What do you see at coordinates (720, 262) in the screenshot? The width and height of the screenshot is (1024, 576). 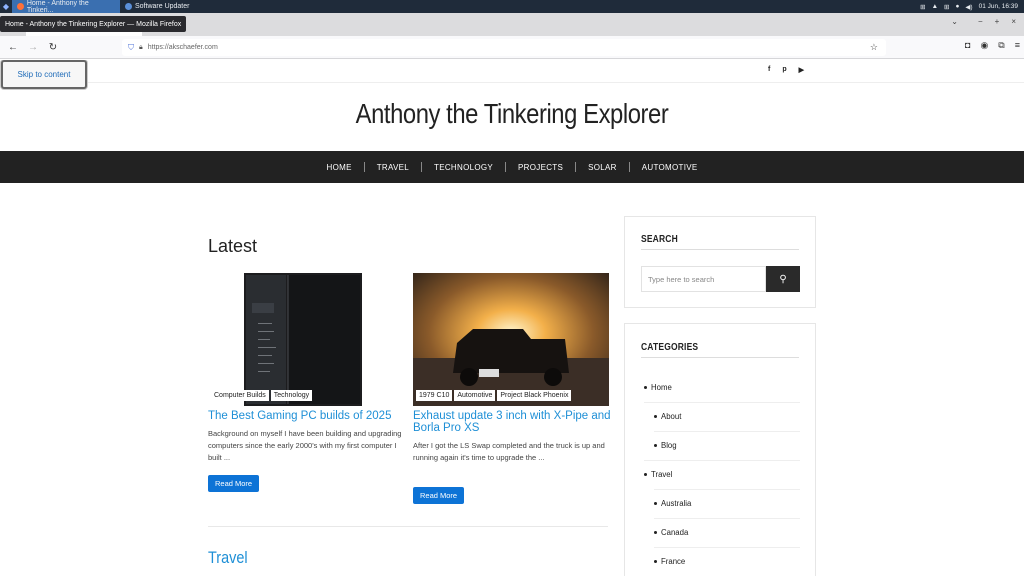 I see `search-widget: SEARCH Type here to search ⚲` at bounding box center [720, 262].